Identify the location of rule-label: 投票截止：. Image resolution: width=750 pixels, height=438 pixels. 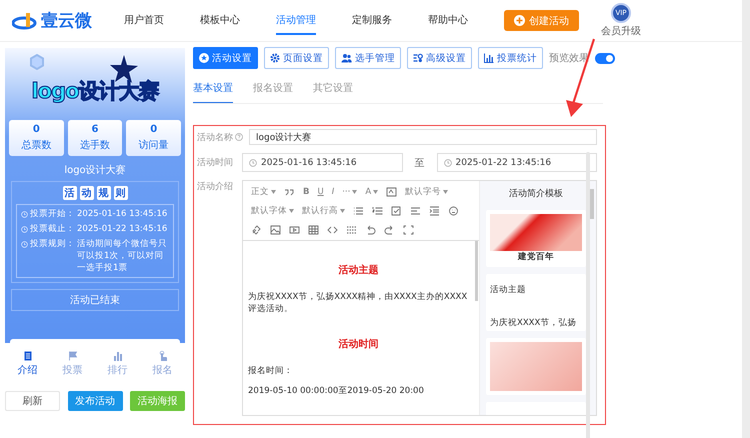
(52, 229).